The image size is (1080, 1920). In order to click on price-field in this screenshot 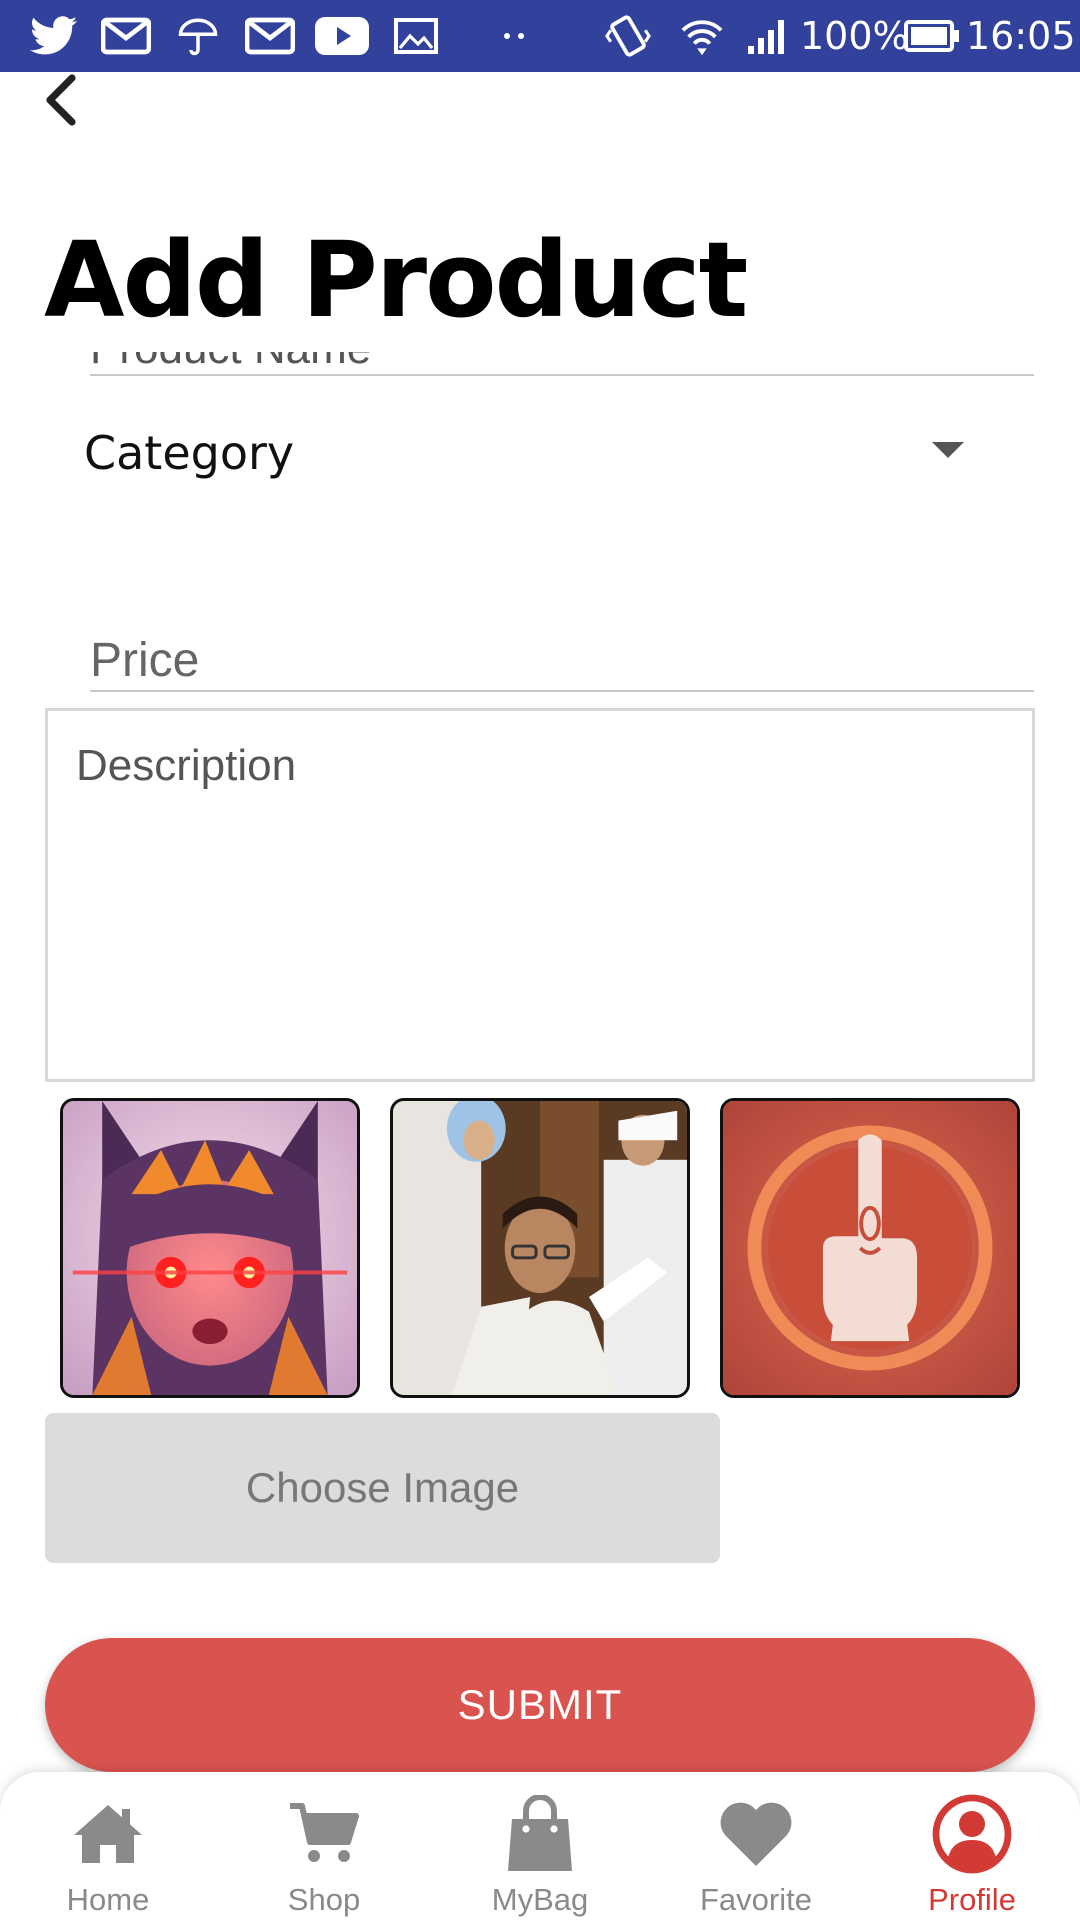, I will do `click(562, 661)`.